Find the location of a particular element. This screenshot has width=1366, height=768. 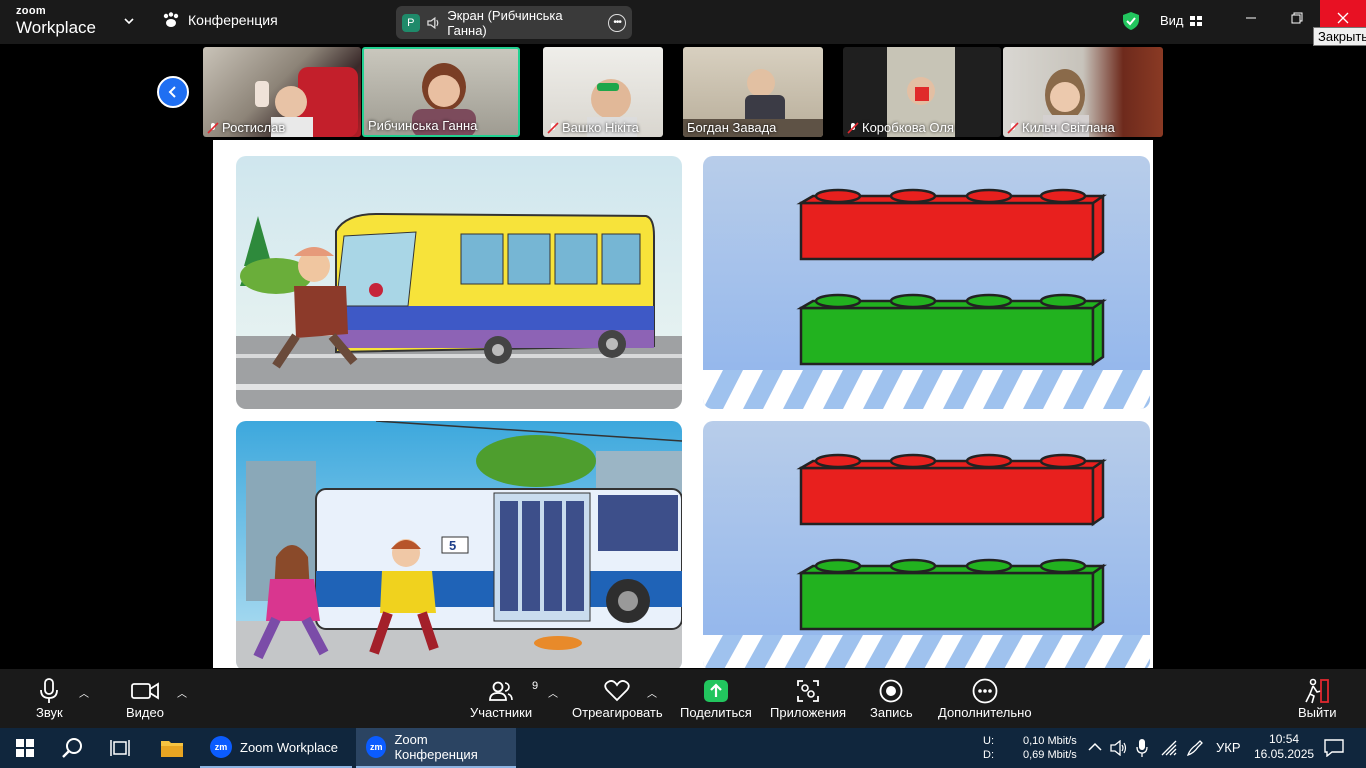

audio-options-caret: ︿ is located at coordinates (84, 692).